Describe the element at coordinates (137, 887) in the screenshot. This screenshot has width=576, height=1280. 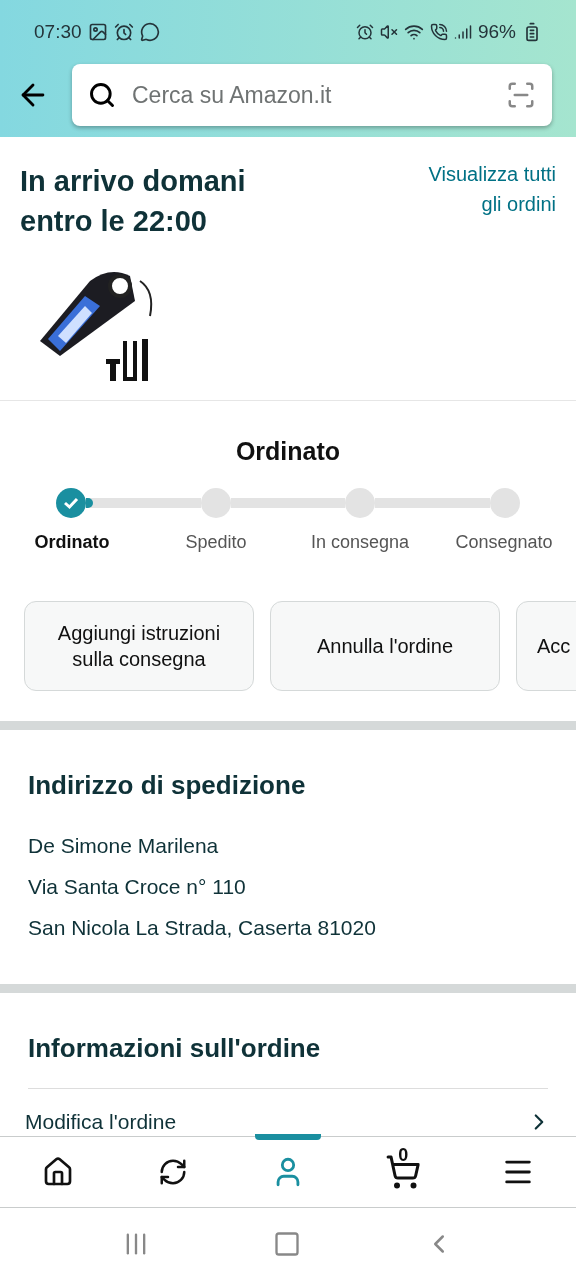
I see `address-line: Via Santa Croce n° 110` at that location.